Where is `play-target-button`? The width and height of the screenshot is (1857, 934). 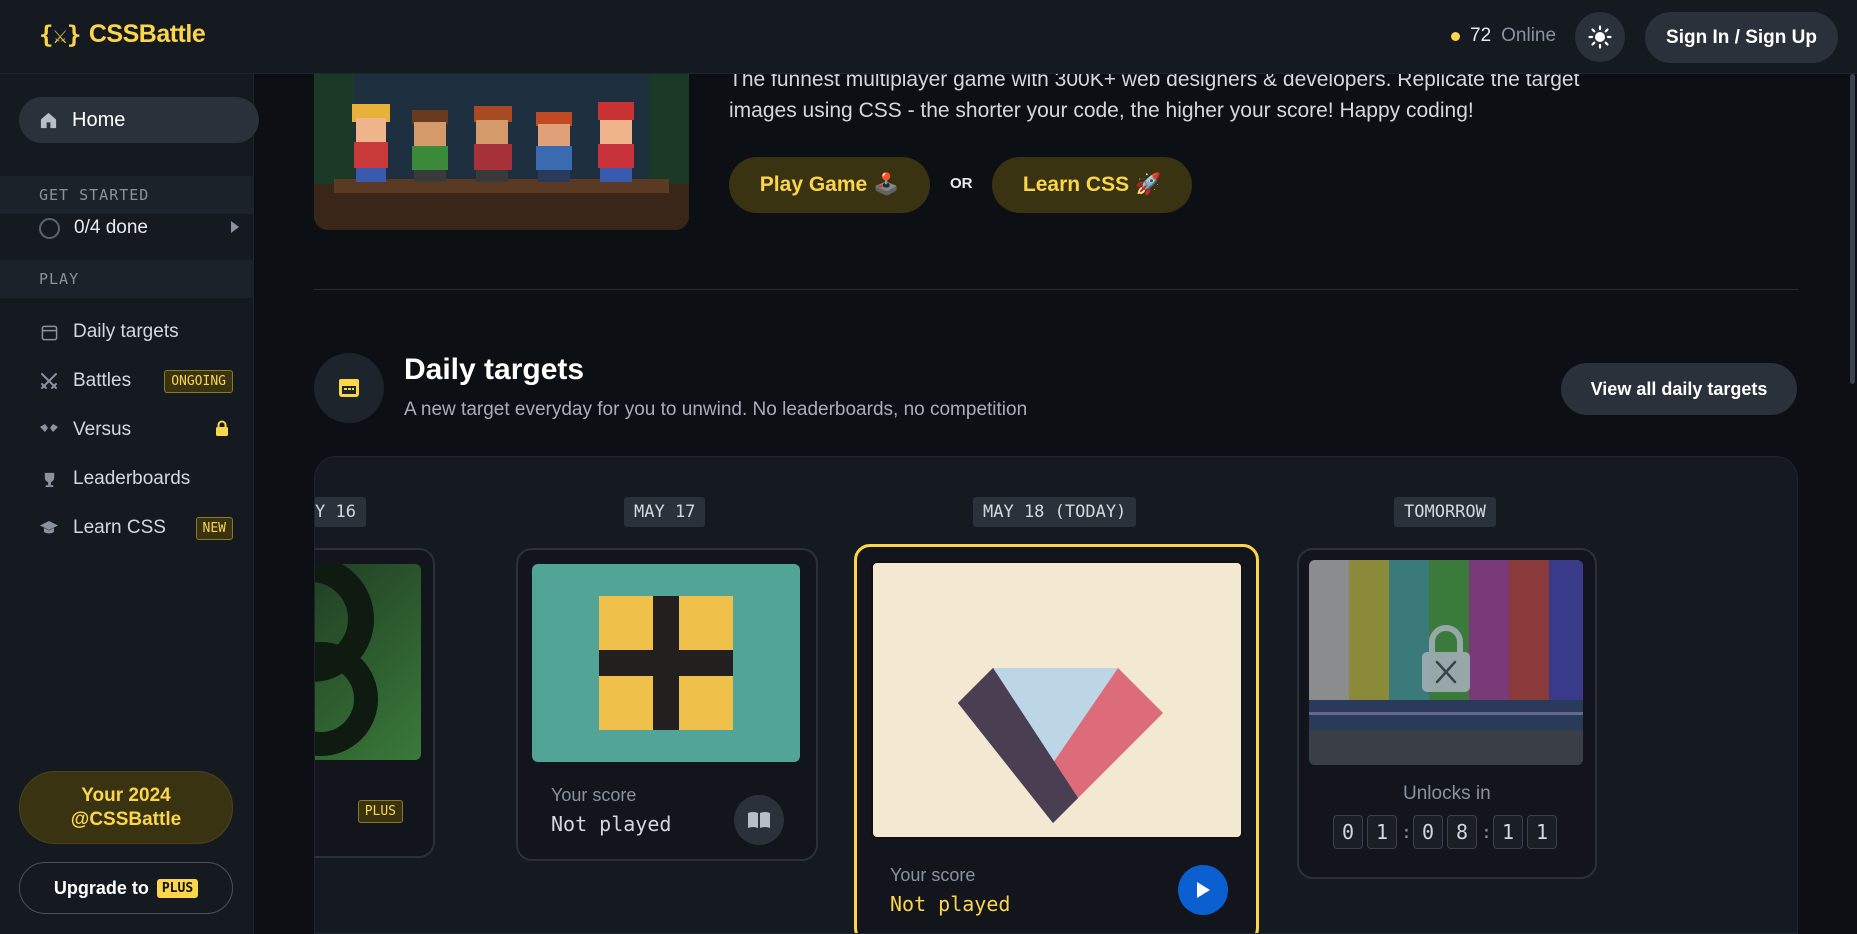 play-target-button is located at coordinates (1203, 890).